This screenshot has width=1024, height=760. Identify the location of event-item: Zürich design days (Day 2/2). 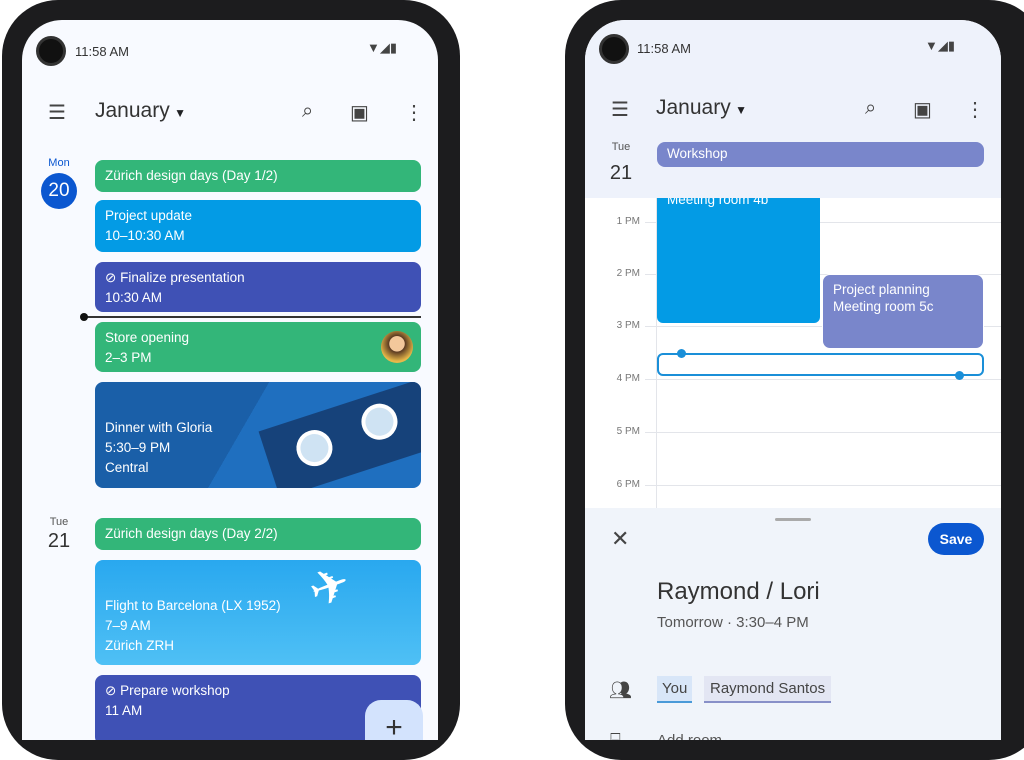
(258, 534).